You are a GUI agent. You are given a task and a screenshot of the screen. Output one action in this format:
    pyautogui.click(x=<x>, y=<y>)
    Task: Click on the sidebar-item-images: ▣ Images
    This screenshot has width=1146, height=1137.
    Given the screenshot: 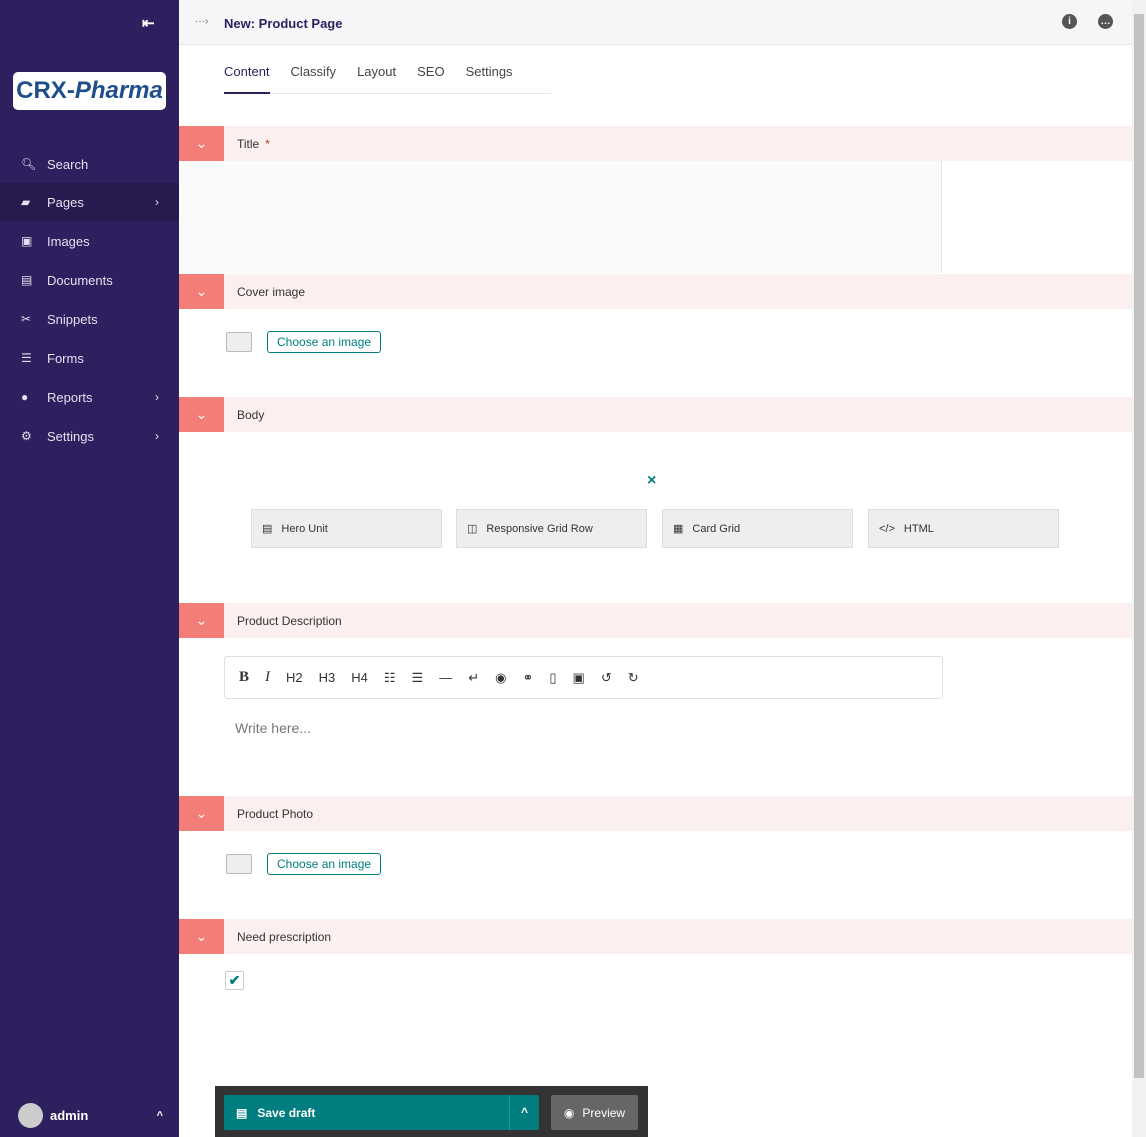 What is the action you would take?
    pyautogui.click(x=89, y=241)
    